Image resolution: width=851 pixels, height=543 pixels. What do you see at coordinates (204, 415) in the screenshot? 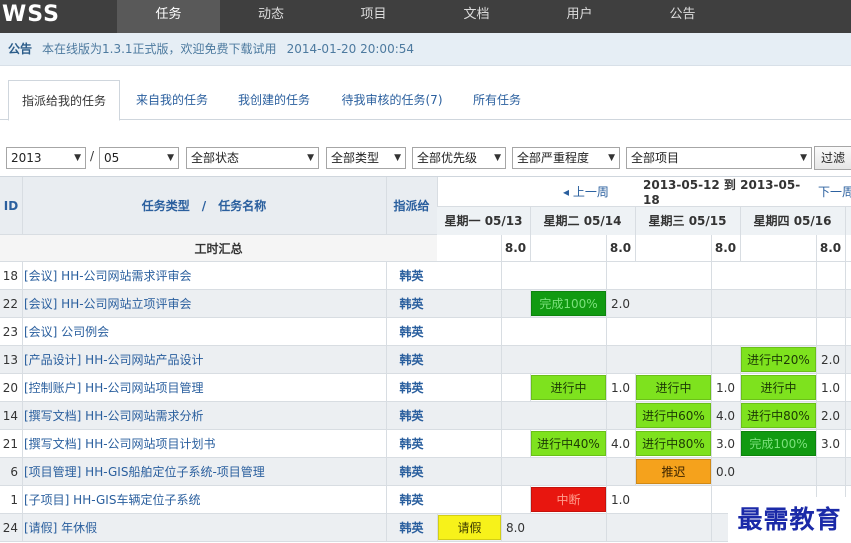
I see `task-link: [撰写文档] HH-公司网站需求分析` at bounding box center [204, 415].